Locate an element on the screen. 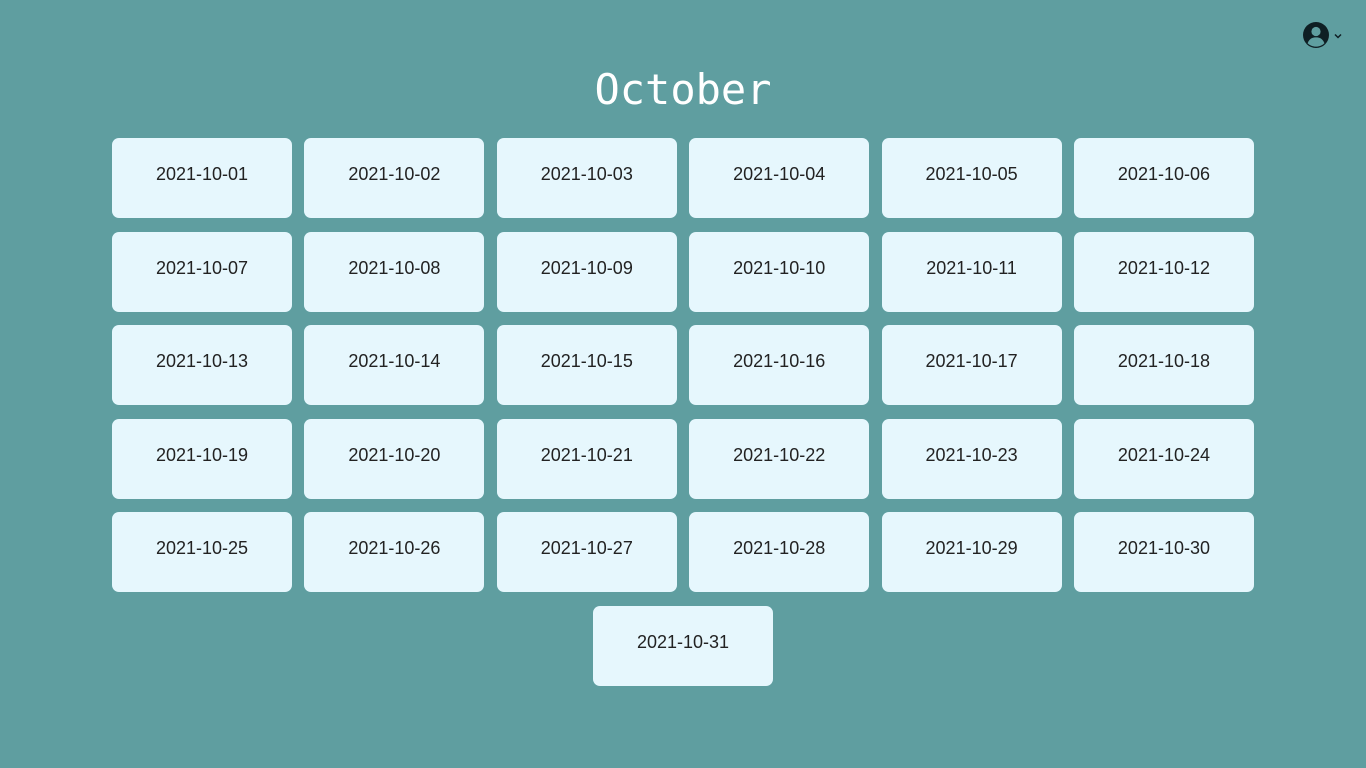 Image resolution: width=1366 pixels, height=768 pixels. day-card: 2021-10-13 is located at coordinates (202, 365).